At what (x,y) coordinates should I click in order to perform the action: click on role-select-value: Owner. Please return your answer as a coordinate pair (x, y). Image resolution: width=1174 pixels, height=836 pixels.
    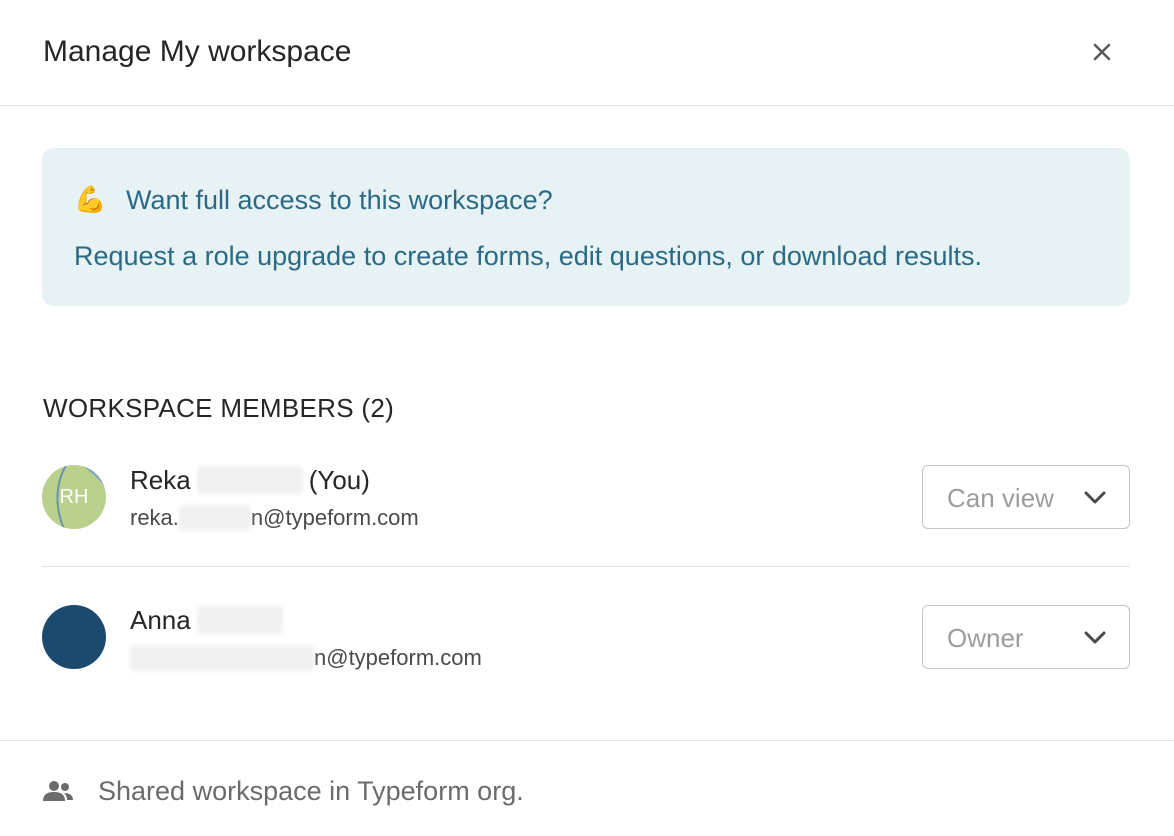
    Looking at the image, I should click on (985, 638).